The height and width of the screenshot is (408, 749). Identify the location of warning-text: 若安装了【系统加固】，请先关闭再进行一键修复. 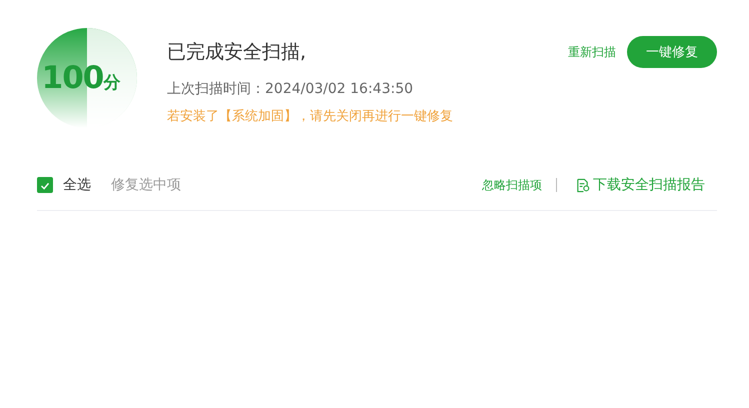
(310, 116).